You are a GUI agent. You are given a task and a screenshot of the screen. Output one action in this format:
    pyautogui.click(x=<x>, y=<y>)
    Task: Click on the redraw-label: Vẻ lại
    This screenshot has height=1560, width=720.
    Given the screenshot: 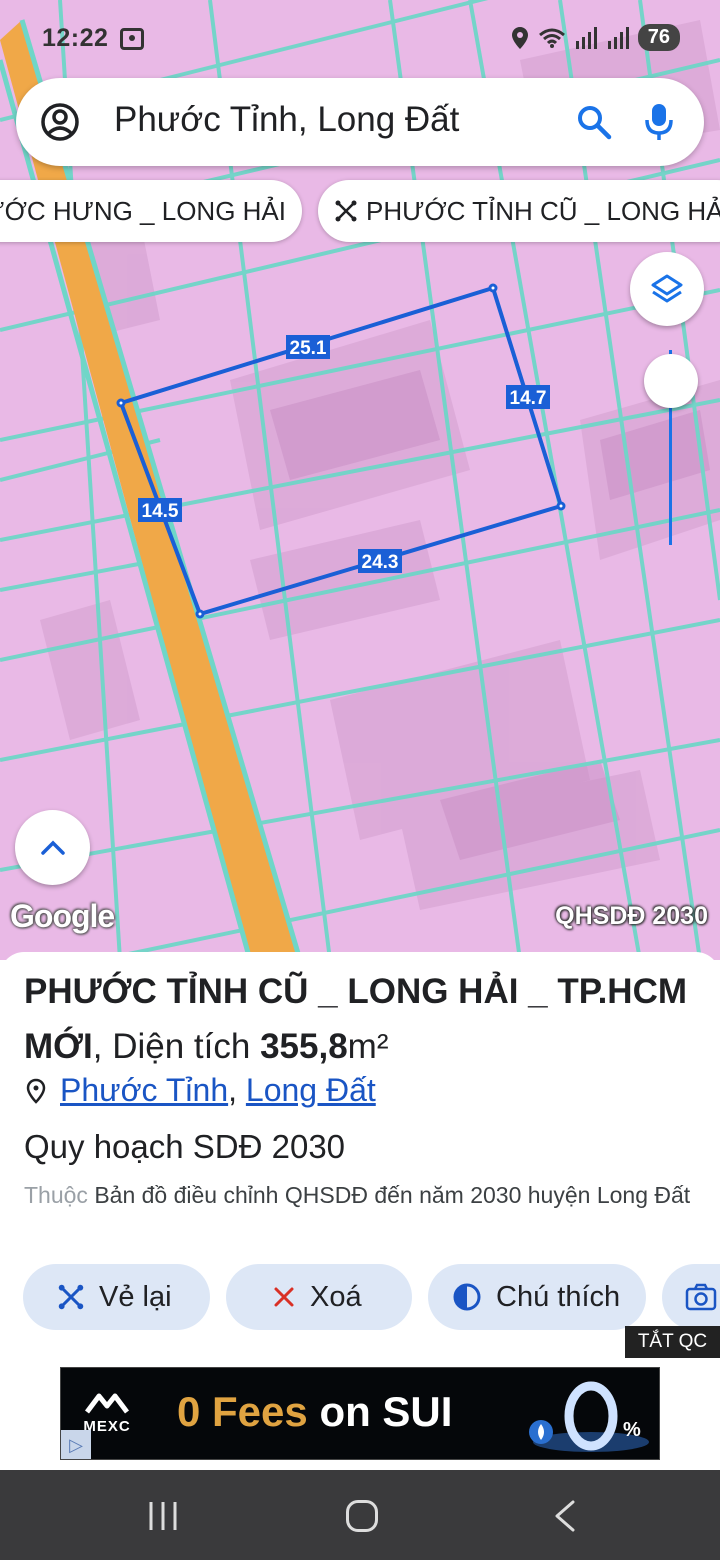 What is the action you would take?
    pyautogui.click(x=135, y=1296)
    